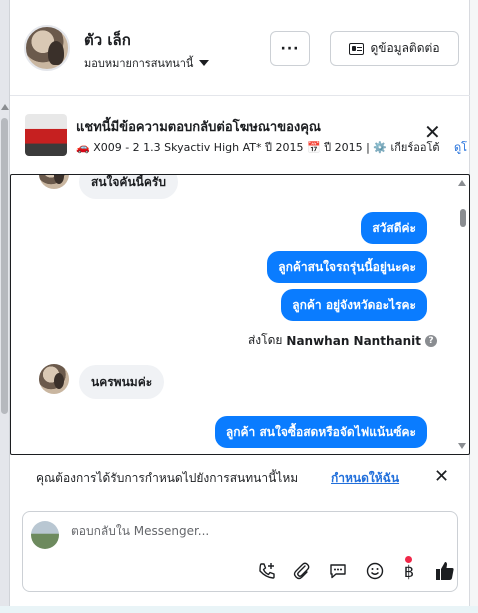 The height and width of the screenshot is (613, 478). What do you see at coordinates (431, 340) in the screenshot?
I see `help-icon: ?` at bounding box center [431, 340].